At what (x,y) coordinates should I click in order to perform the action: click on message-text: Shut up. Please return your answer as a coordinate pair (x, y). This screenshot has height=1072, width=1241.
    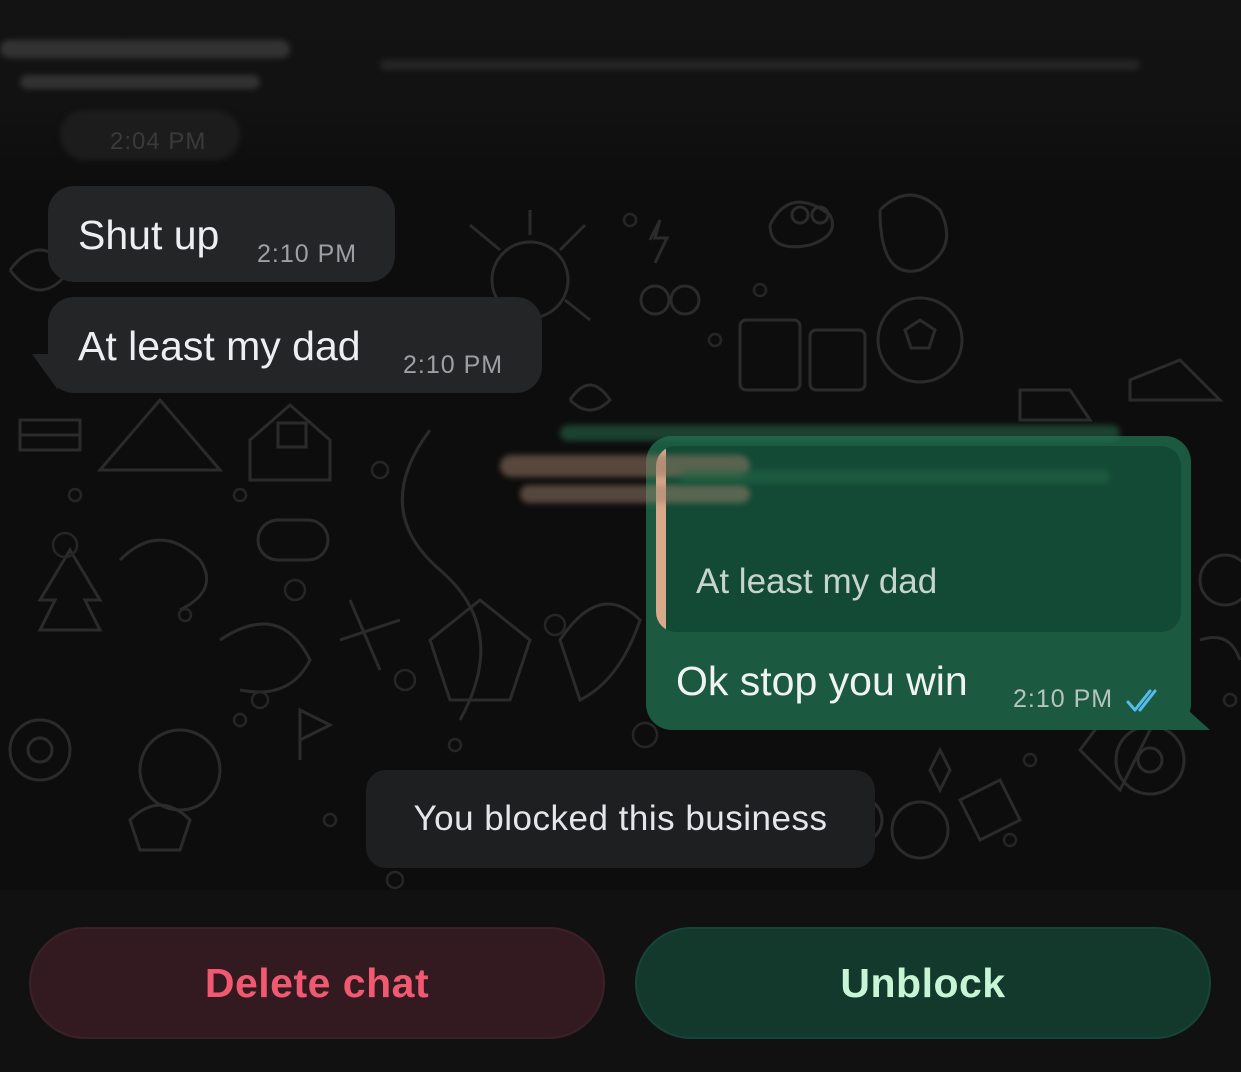
    Looking at the image, I should click on (149, 235).